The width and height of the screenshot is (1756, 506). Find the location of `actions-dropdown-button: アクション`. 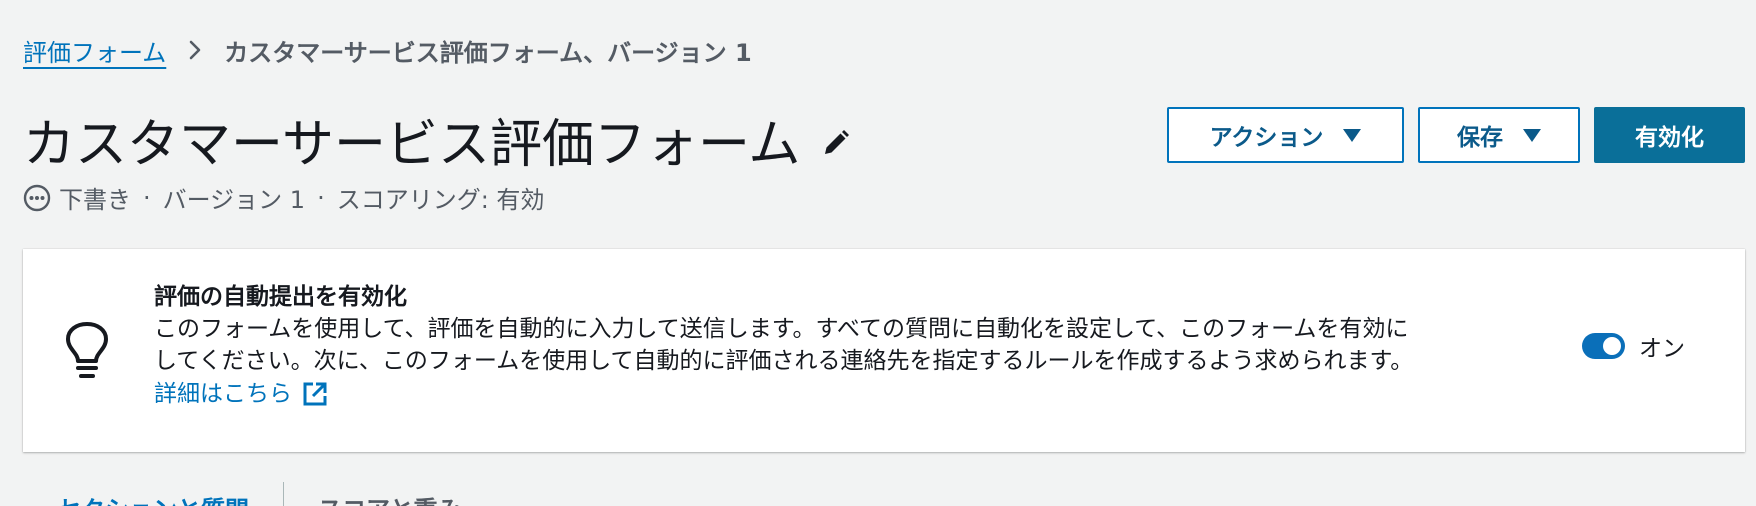

actions-dropdown-button: アクション is located at coordinates (1285, 135).